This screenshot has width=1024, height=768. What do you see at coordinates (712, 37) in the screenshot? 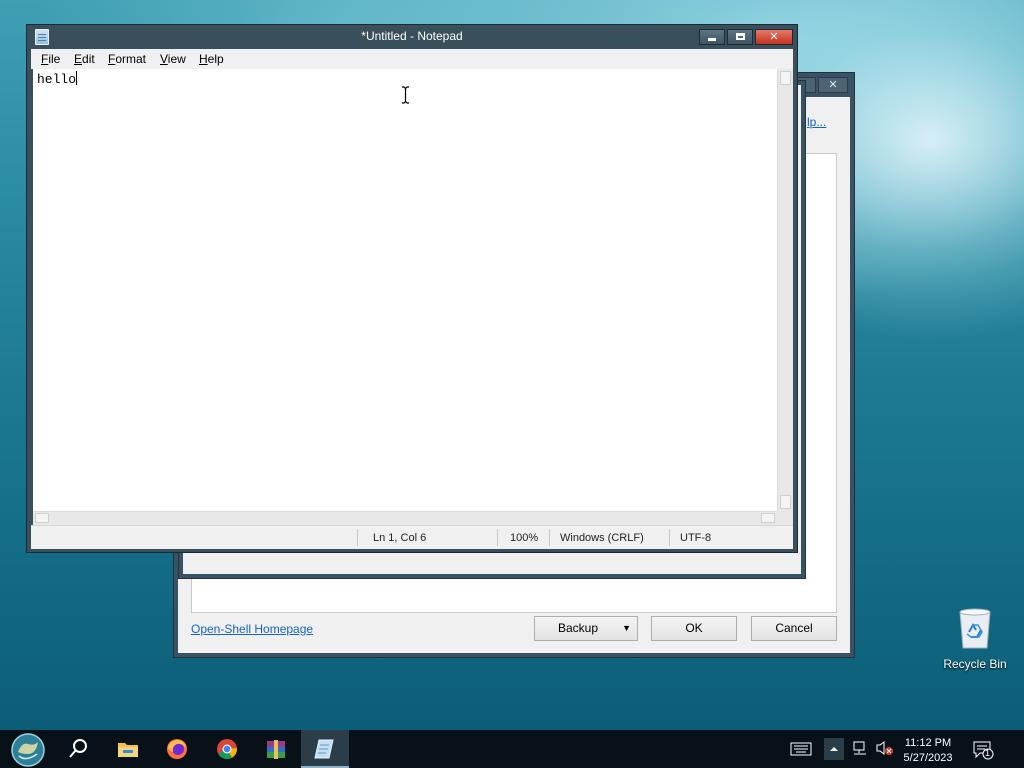
I see `minimize-button` at bounding box center [712, 37].